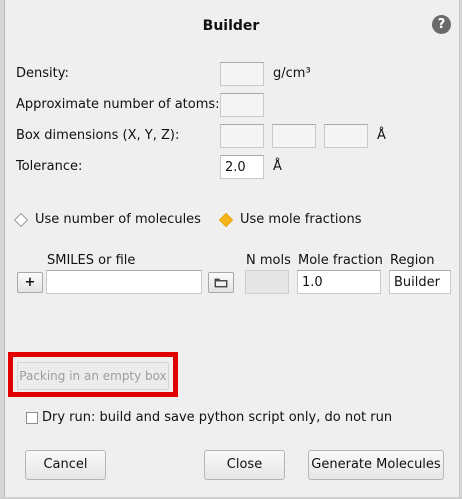 The height and width of the screenshot is (499, 462). I want to click on plus-icon: +, so click(30, 282).